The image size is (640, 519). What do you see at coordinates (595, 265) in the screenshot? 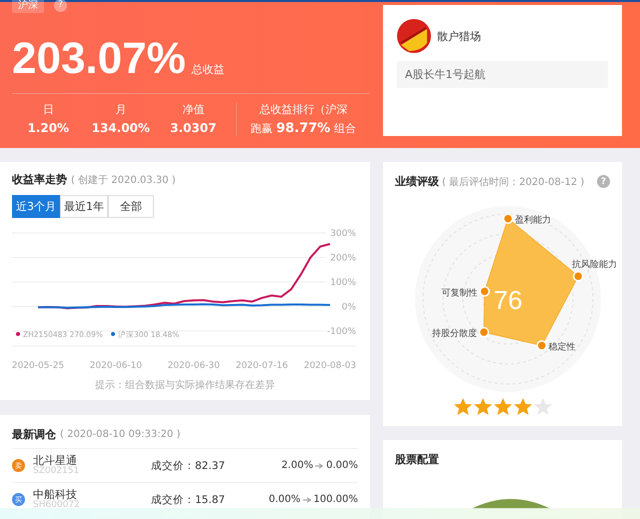
I see `radar-axis-label: 抗风险能力` at bounding box center [595, 265].